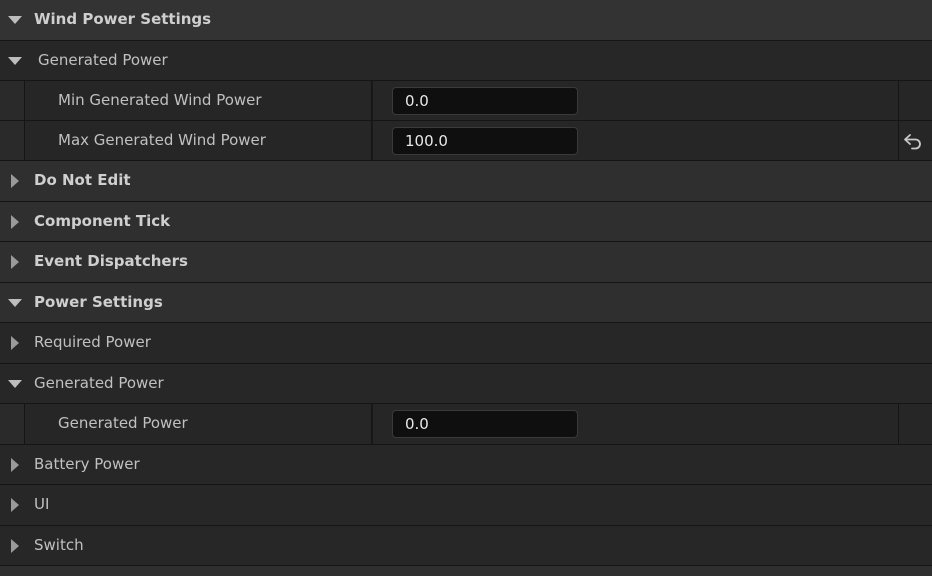  I want to click on property-min-generated-wind-power: Min Generated Wind Power 0.0, so click(466, 101).